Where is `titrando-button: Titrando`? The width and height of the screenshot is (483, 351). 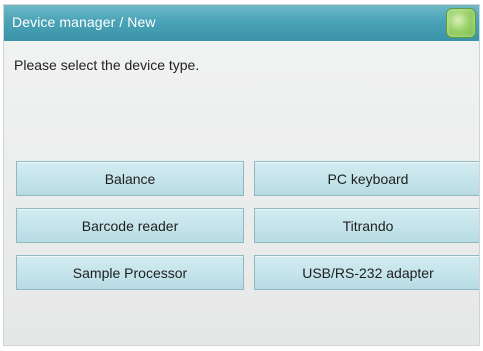 titrando-button: Titrando is located at coordinates (366, 225).